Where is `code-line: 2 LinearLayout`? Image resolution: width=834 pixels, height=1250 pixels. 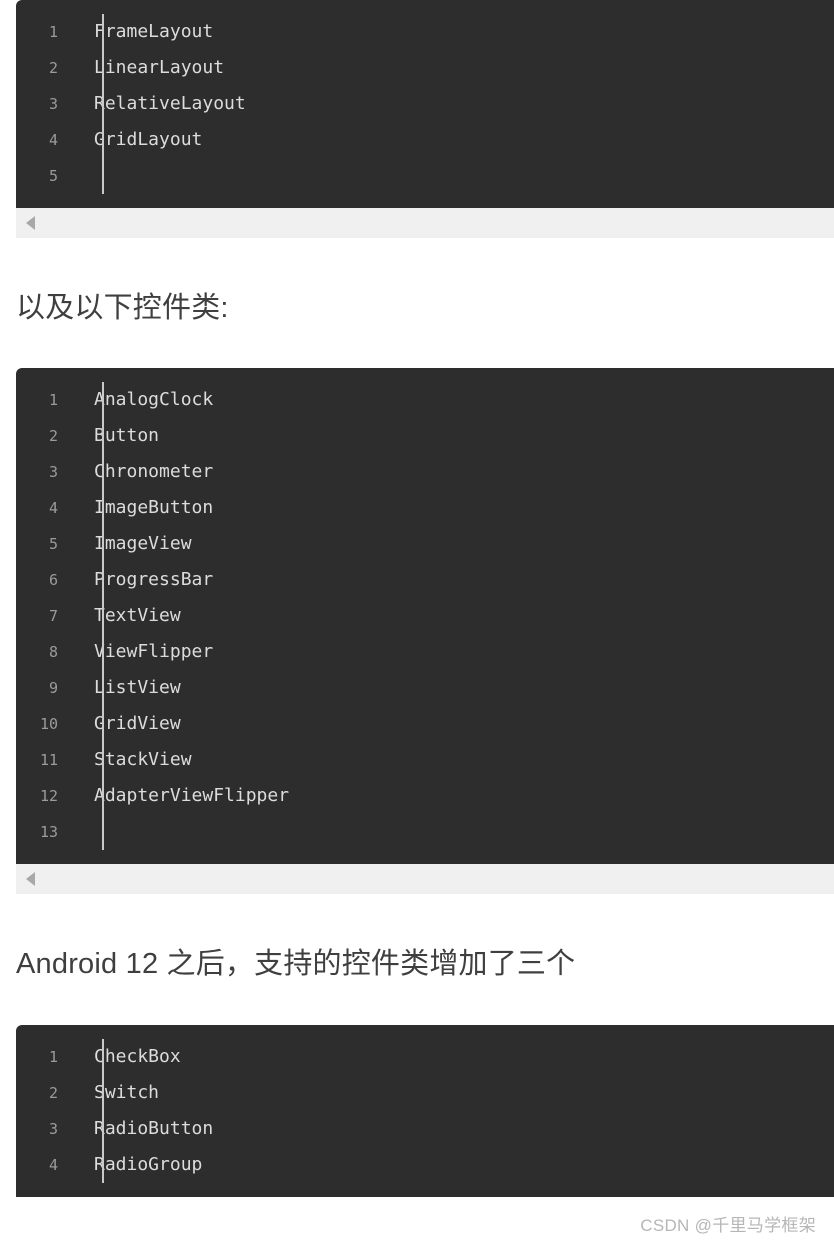 code-line: 2 LinearLayout is located at coordinates (425, 68).